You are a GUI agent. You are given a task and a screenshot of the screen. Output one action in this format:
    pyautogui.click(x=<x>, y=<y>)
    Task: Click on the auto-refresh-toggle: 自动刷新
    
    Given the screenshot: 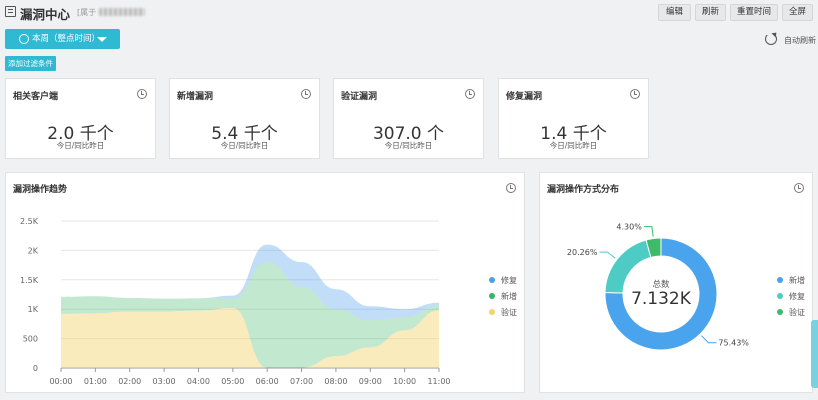 What is the action you would take?
    pyautogui.click(x=800, y=40)
    